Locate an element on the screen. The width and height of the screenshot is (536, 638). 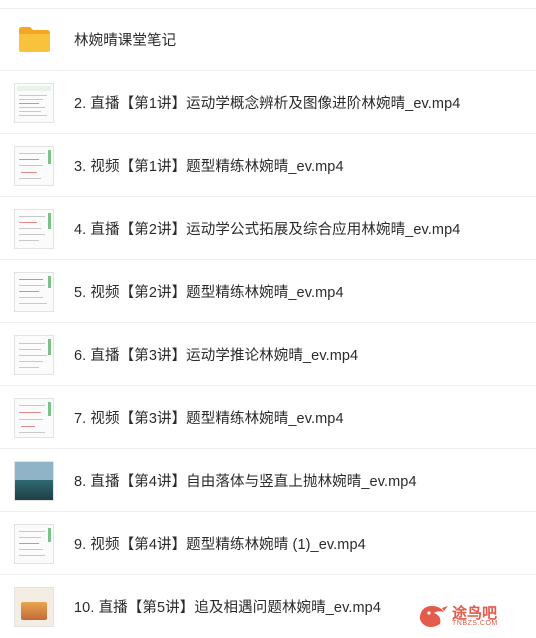
file-name: 2. 直播【第1讲】运动学概念辨析及图像进阶林婉晴_ev.mp4 is located at coordinates (267, 103).